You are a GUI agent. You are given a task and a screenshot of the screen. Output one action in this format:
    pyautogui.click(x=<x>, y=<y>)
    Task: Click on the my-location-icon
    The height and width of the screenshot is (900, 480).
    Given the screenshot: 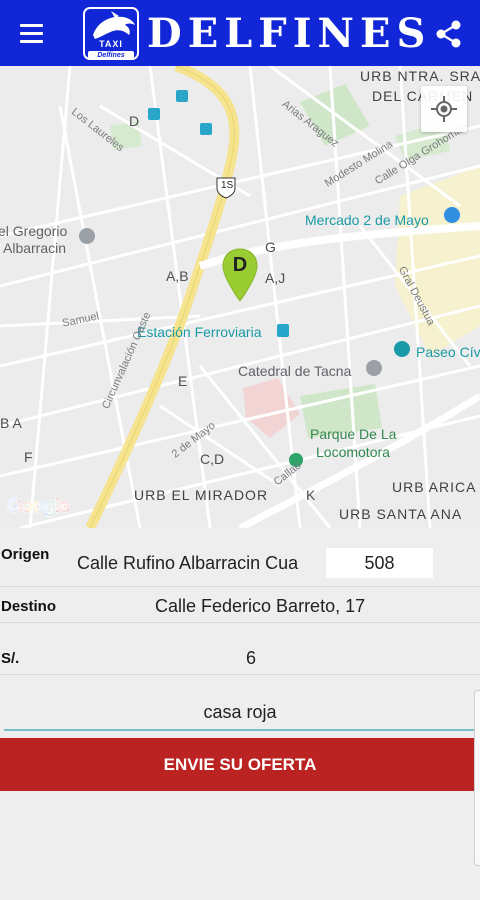 What is the action you would take?
    pyautogui.click(x=444, y=109)
    